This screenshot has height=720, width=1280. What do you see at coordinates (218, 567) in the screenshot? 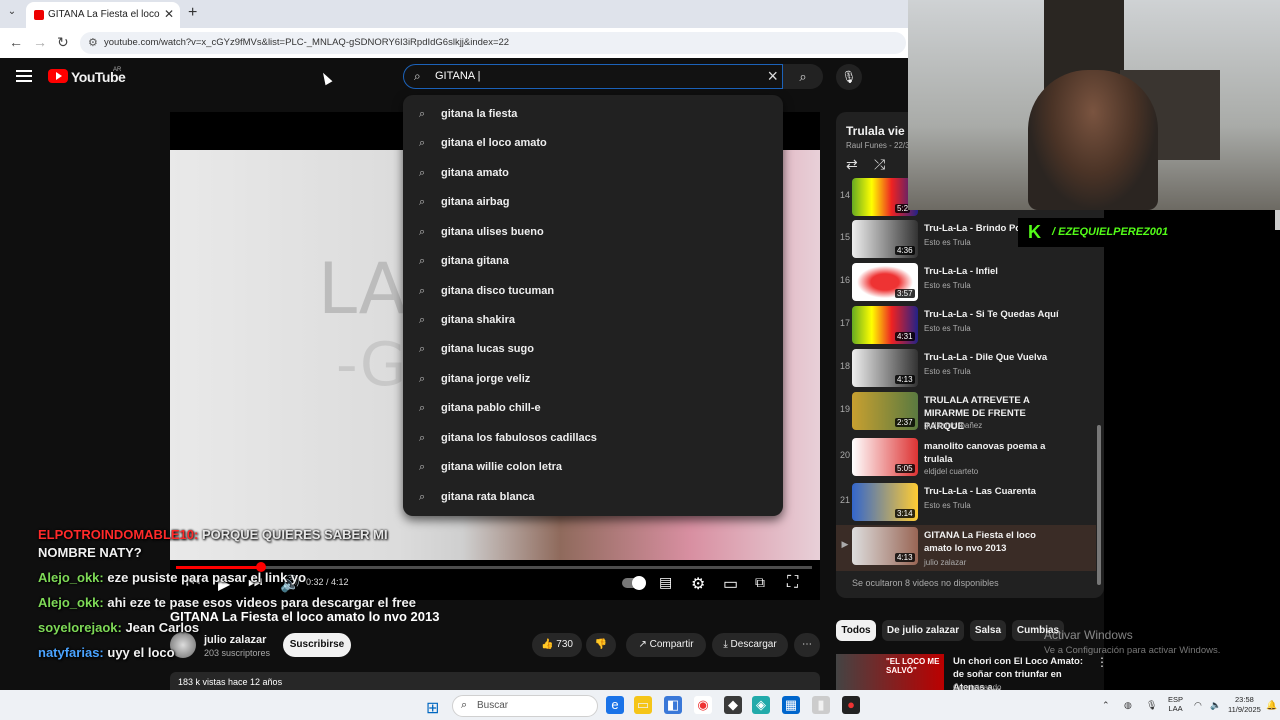
I see `progress-fill` at bounding box center [218, 567].